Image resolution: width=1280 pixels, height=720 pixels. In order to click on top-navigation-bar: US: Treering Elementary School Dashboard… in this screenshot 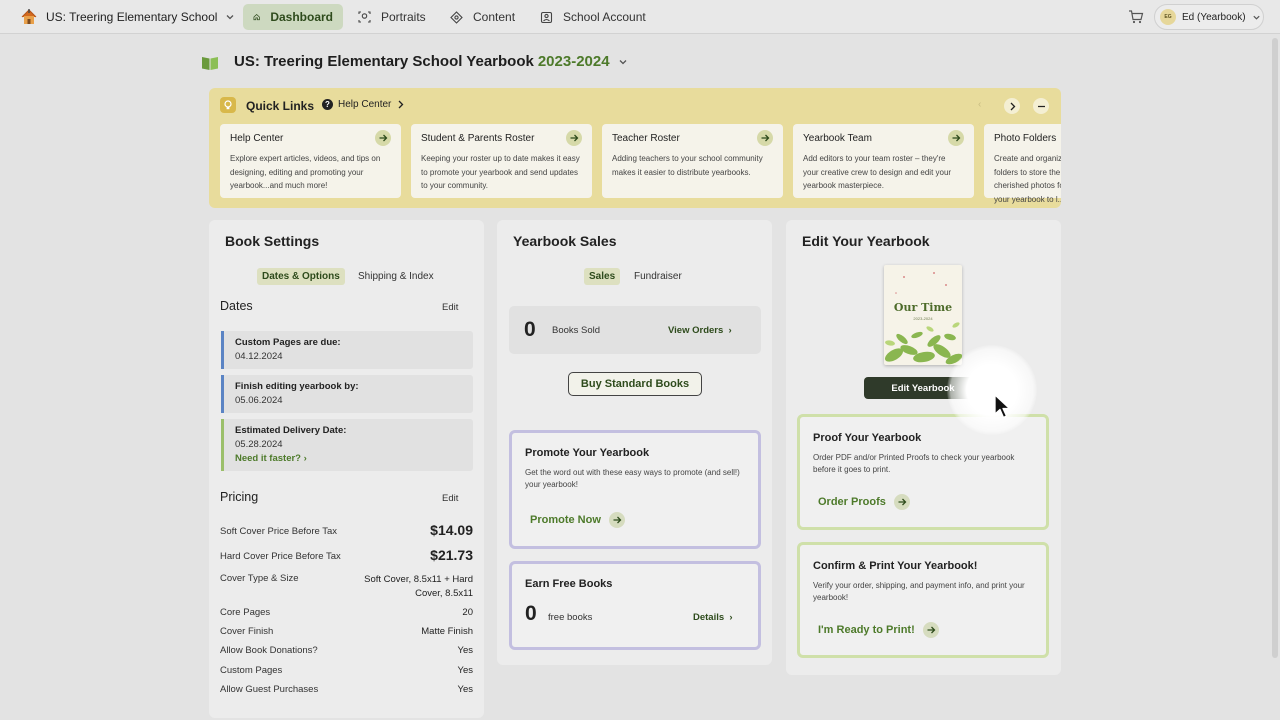, I will do `click(640, 17)`.